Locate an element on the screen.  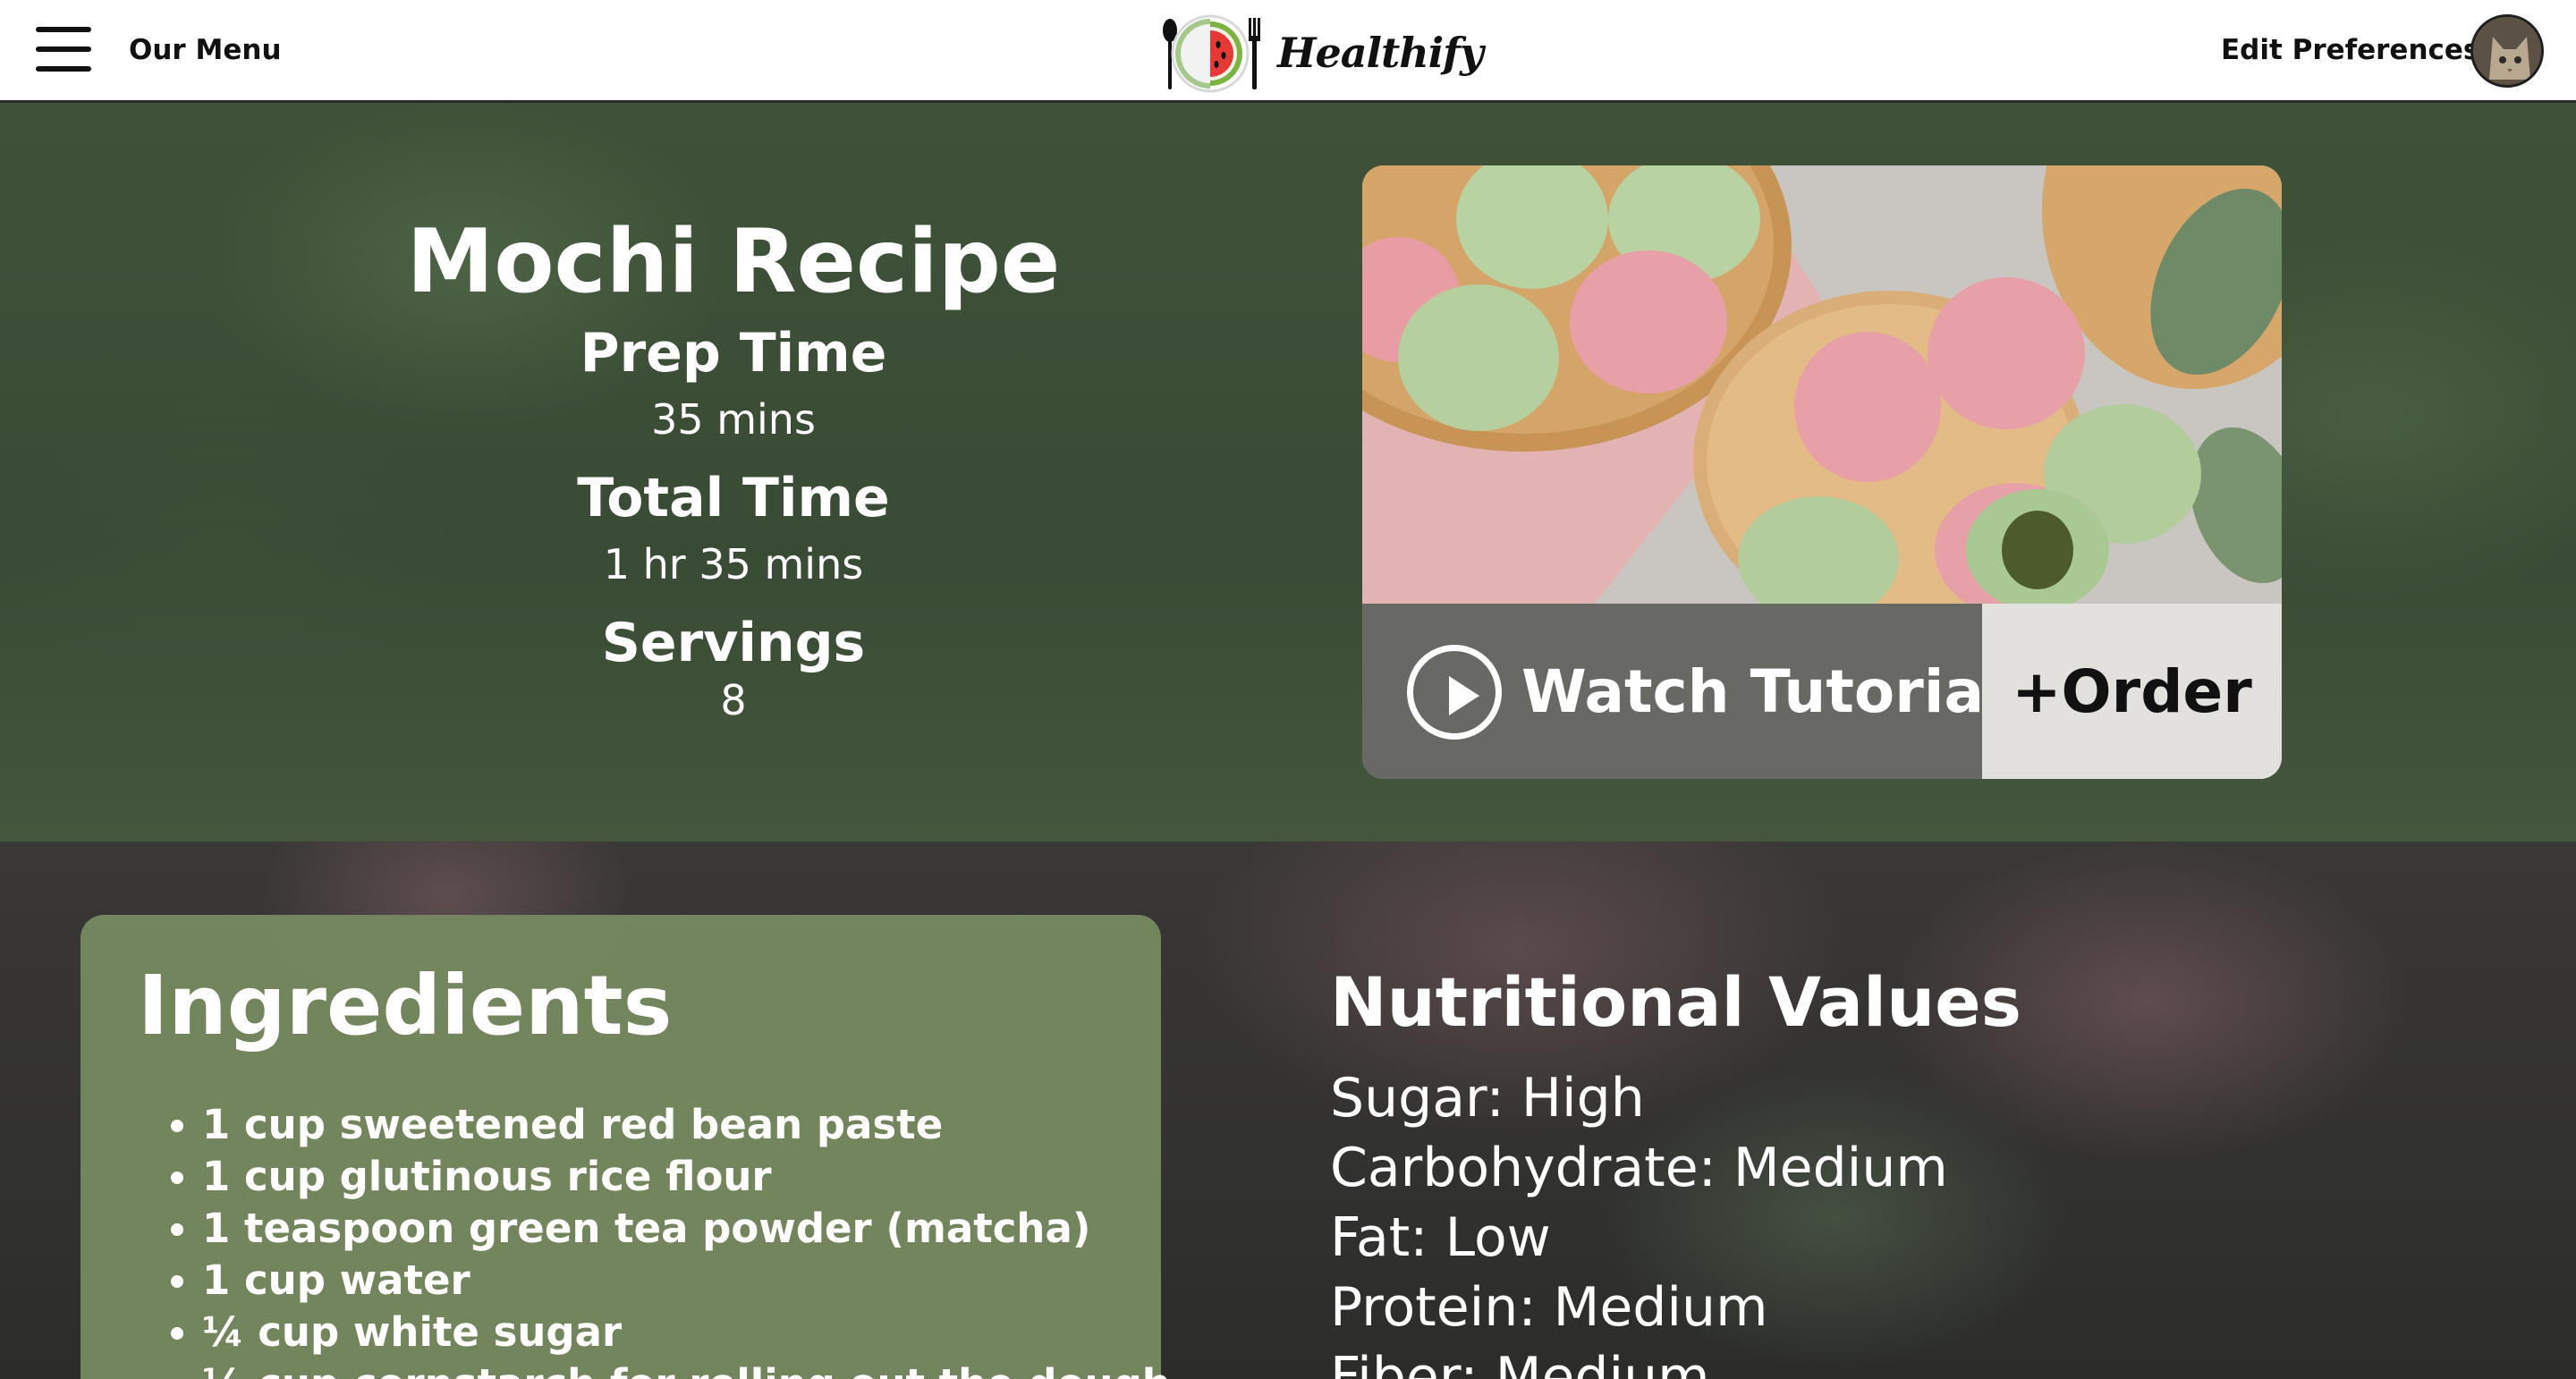
watch-tutorial-label: Watch Tutorial is located at coordinates (1762, 691).